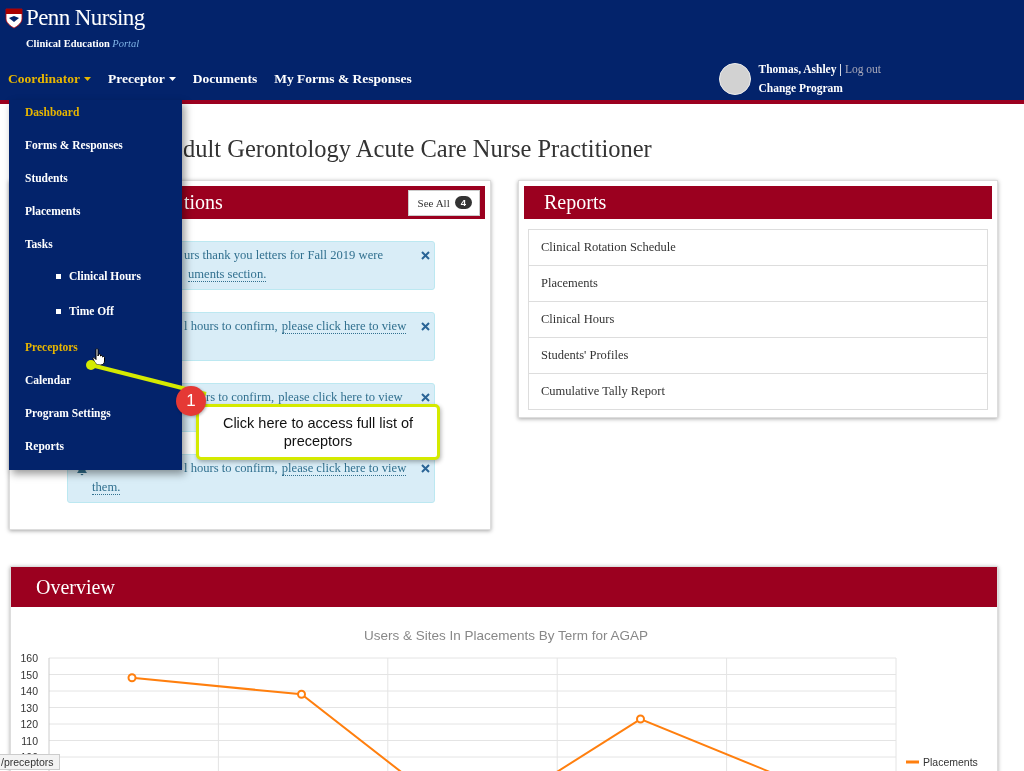 The width and height of the screenshot is (1024, 771). Describe the element at coordinates (318, 432) in the screenshot. I see `callout-text: Click here to access full list of preceptors` at that location.